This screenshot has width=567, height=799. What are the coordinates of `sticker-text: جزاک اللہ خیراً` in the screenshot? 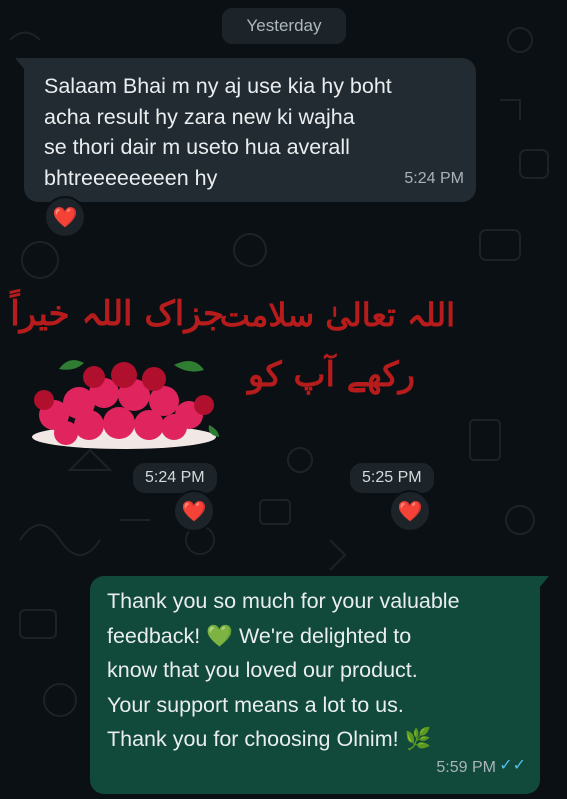 It's located at (117, 314).